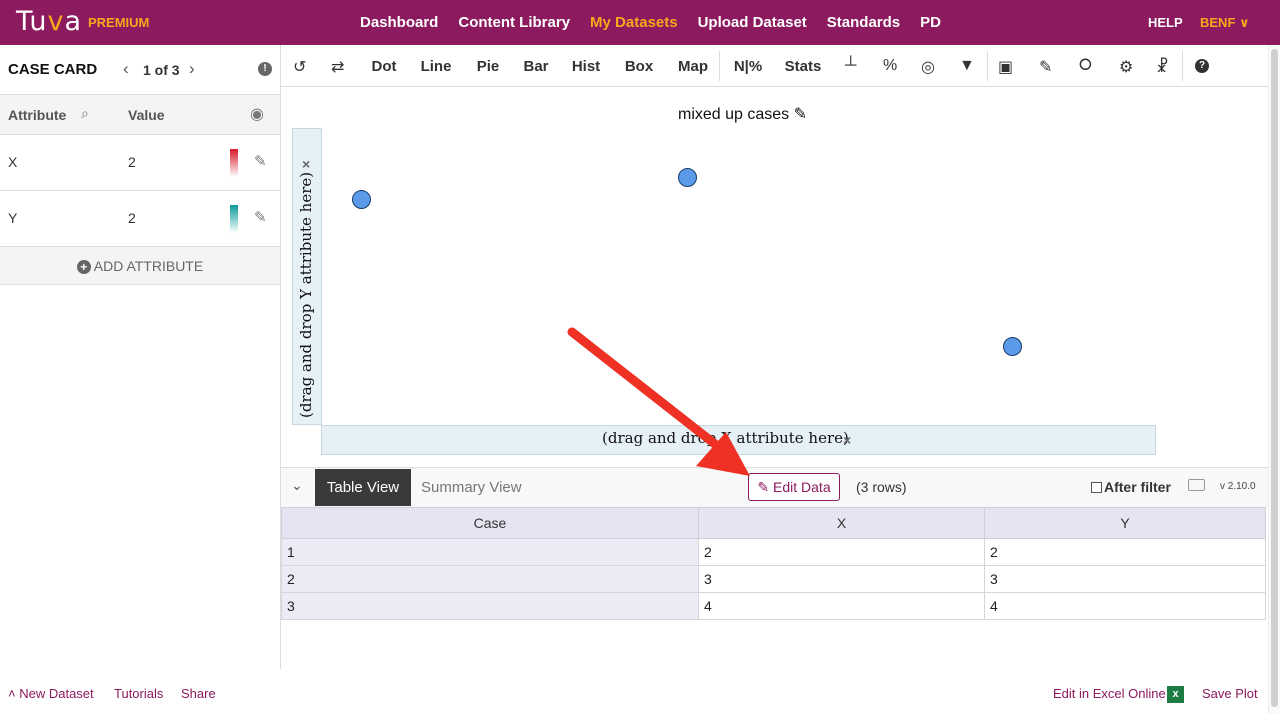 The width and height of the screenshot is (1280, 714). What do you see at coordinates (802, 487) in the screenshot?
I see `edit-data-label: Edit Data` at bounding box center [802, 487].